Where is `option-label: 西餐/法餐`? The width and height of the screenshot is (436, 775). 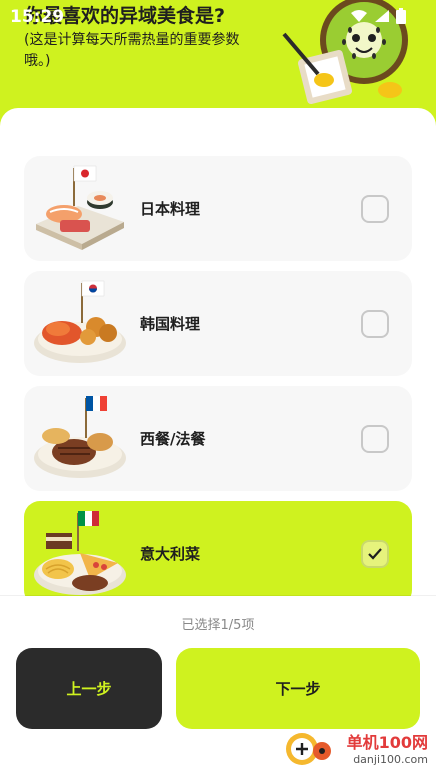 option-label: 西餐/法餐 is located at coordinates (173, 439).